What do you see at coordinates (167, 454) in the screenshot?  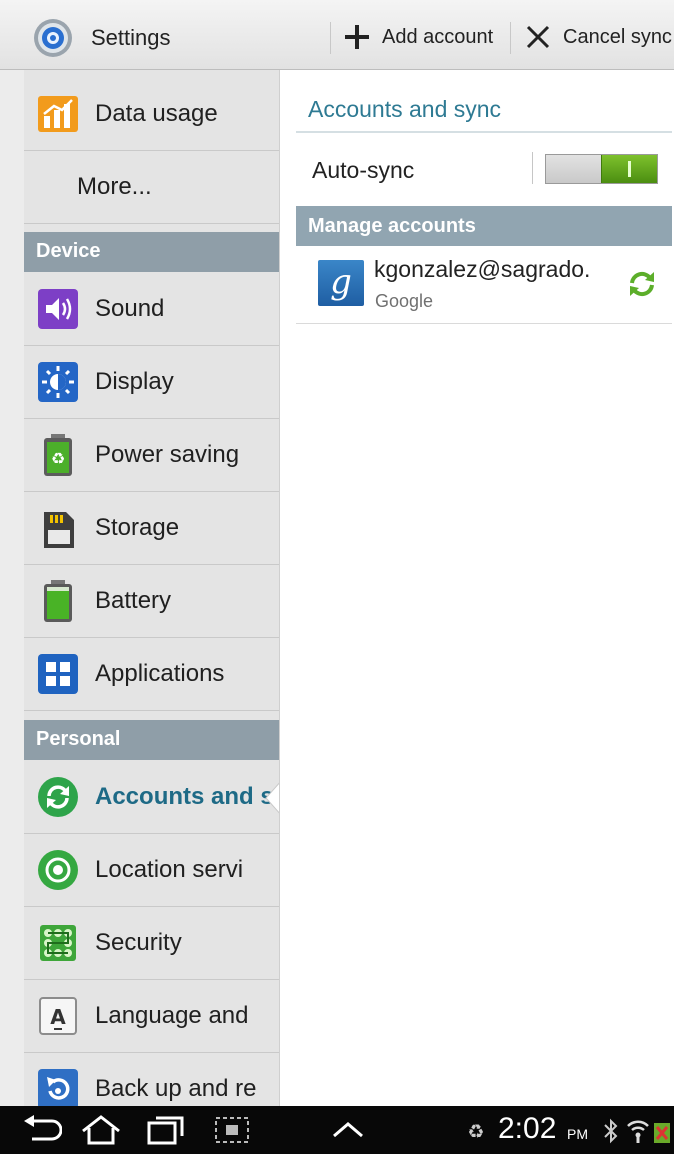 I see `sidebar-item-label: Power saving` at bounding box center [167, 454].